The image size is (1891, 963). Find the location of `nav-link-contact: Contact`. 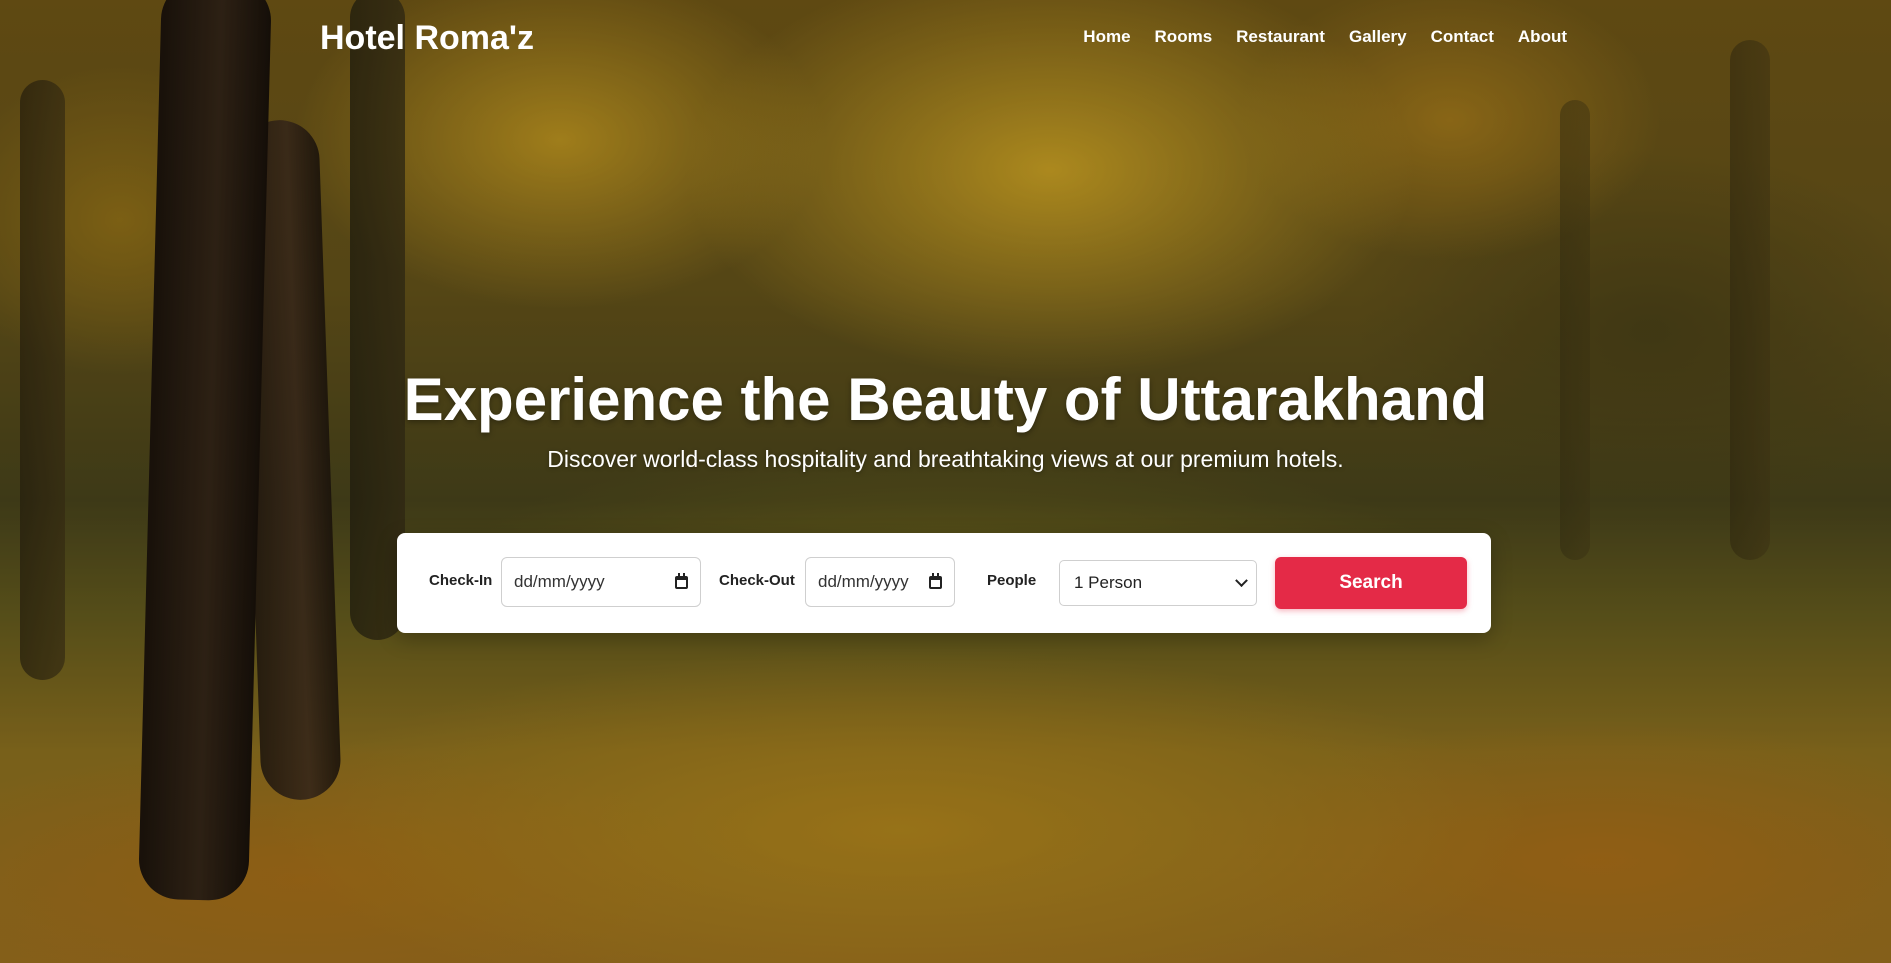

nav-link-contact: Contact is located at coordinates (1462, 36).